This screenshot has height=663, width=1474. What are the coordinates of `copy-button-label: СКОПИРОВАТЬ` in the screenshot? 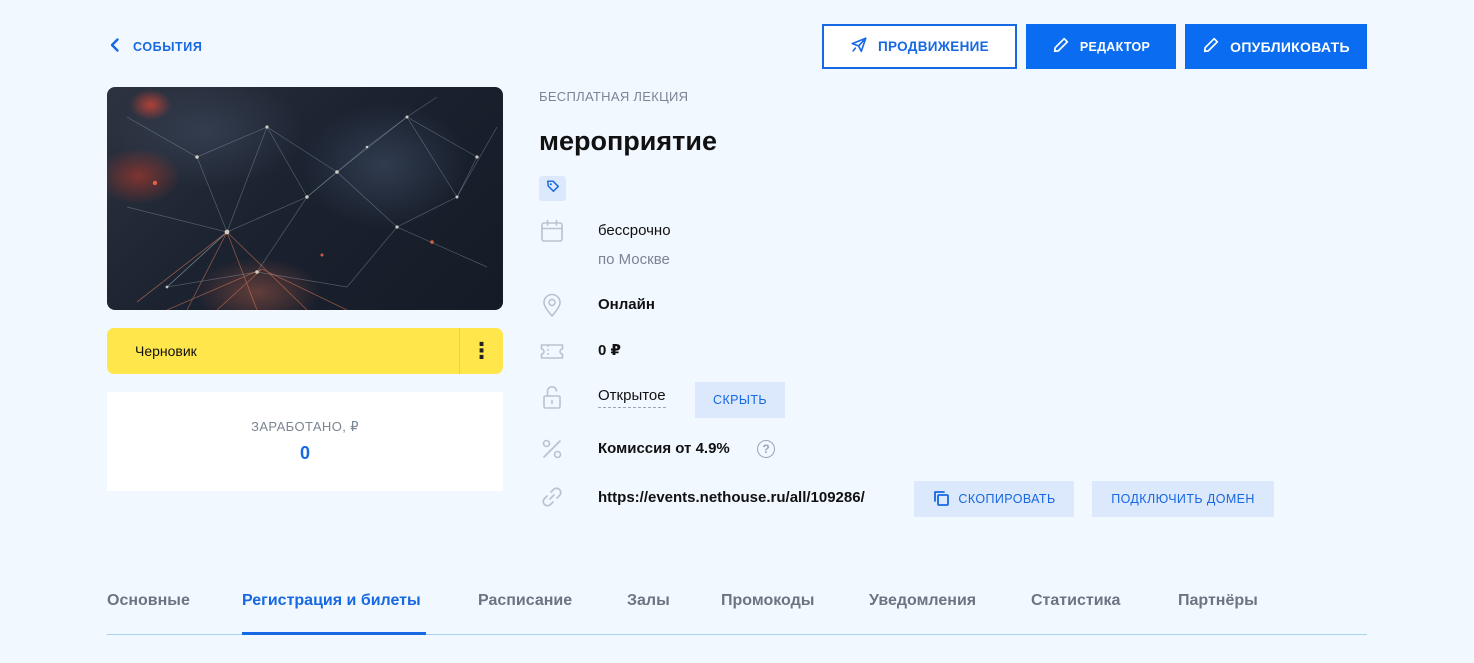 It's located at (1007, 499).